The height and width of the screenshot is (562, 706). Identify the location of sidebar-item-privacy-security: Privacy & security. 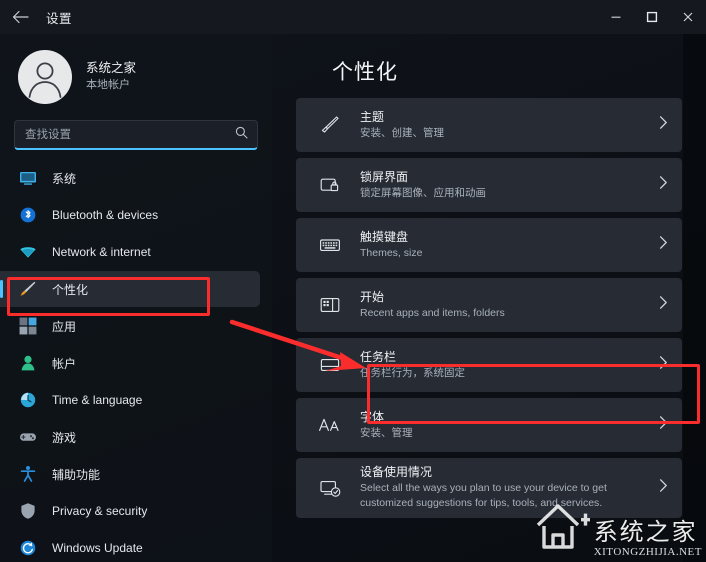
(130, 511).